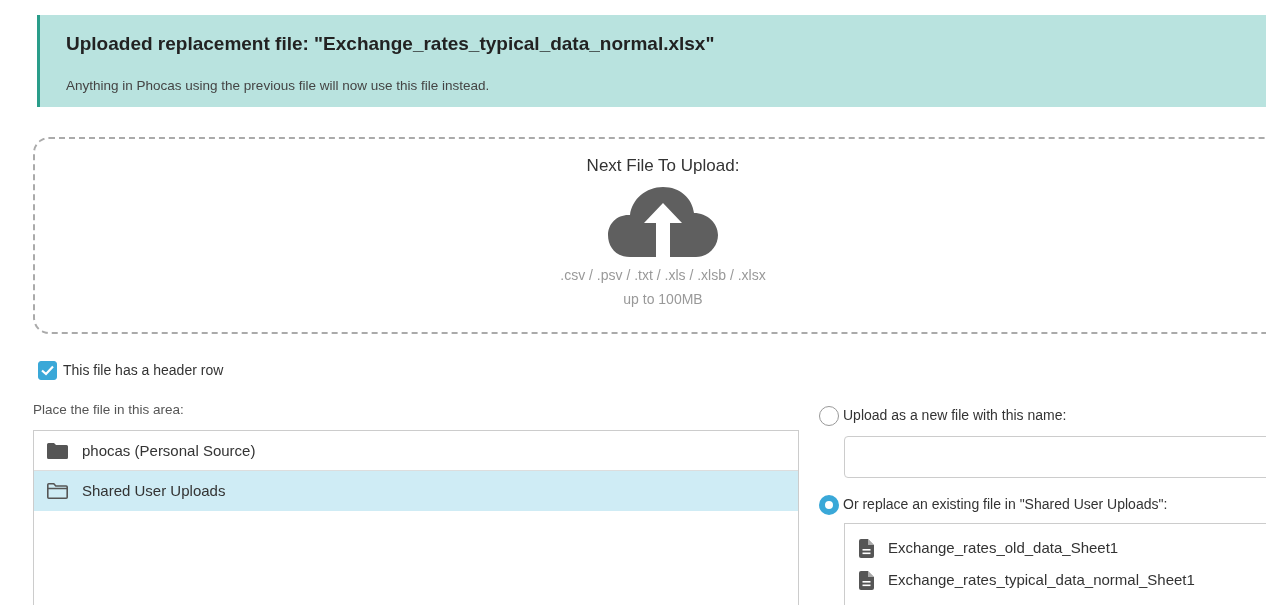 This screenshot has width=1266, height=605. Describe the element at coordinates (1055, 457) in the screenshot. I see `file-name-field` at that location.